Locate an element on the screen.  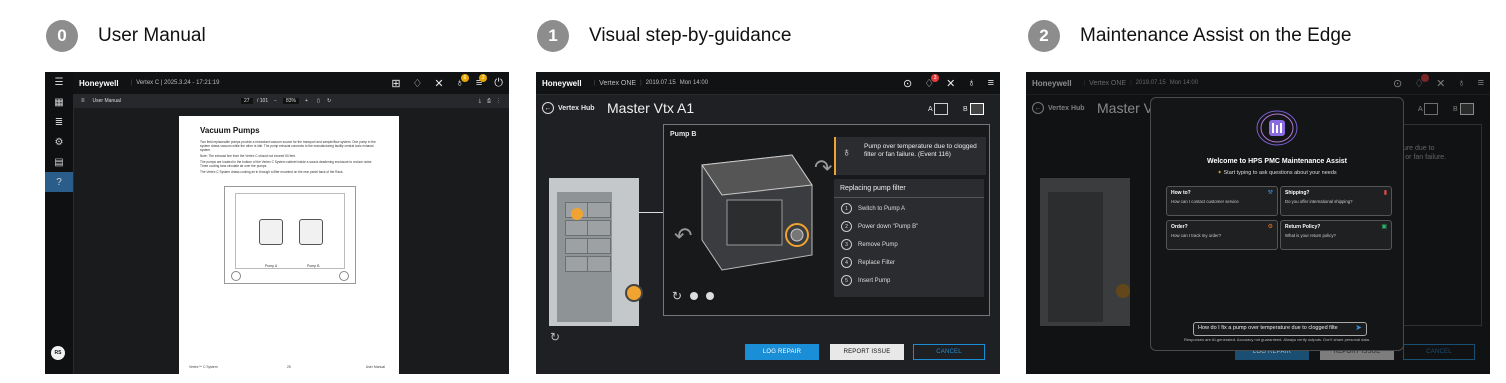
send-icon: ➤ is located at coordinates (1358, 327).